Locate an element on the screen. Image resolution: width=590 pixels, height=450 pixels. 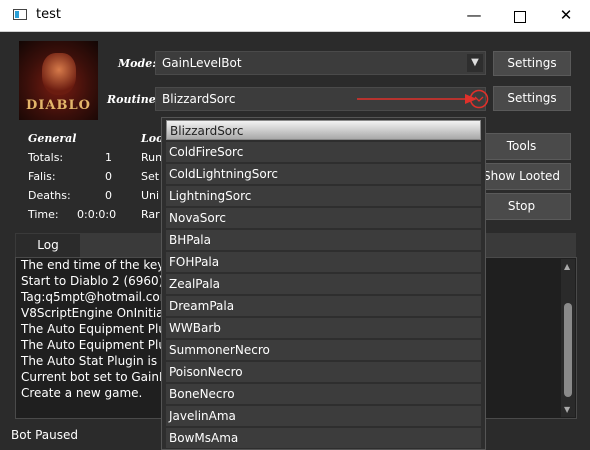
mode-select: GainLevelBot ▼ is located at coordinates (320, 63).